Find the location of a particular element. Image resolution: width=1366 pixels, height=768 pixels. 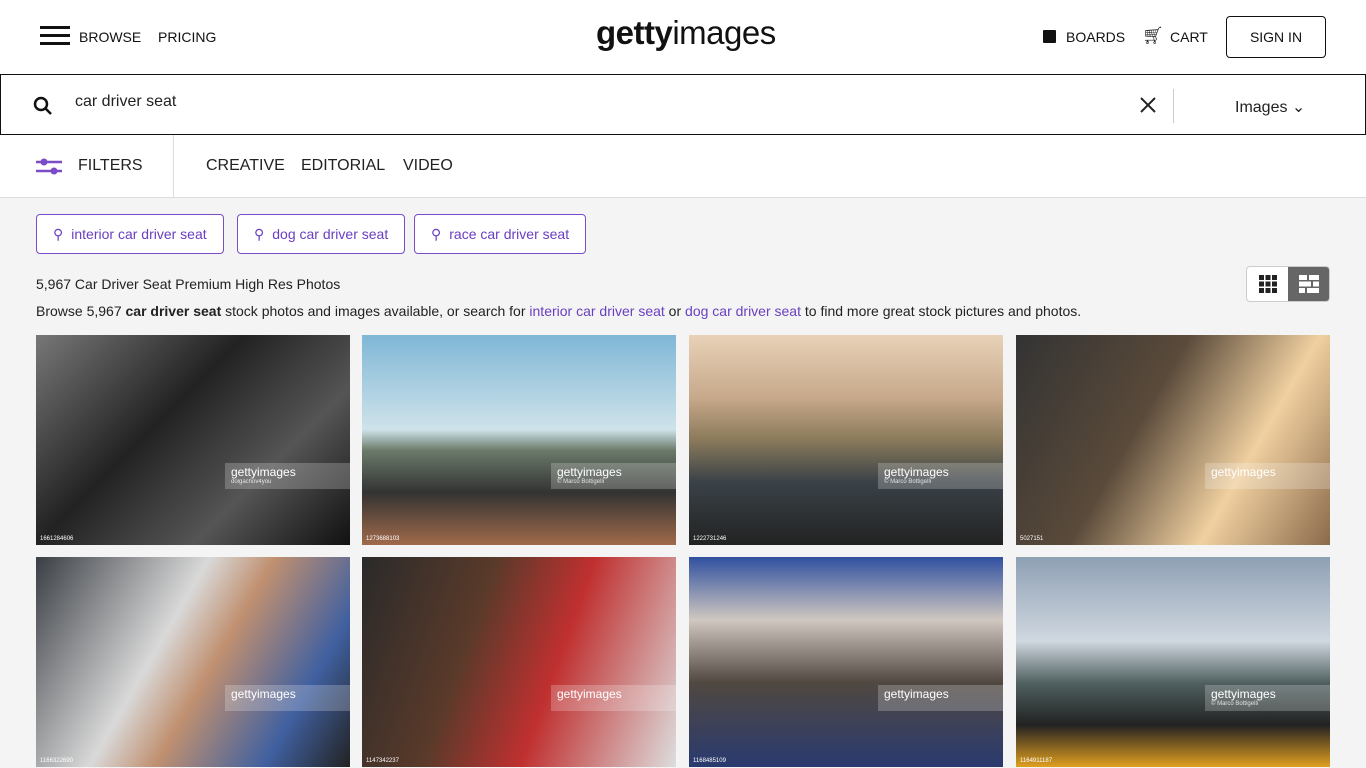

image-tile: gettyimages 5027151 is located at coordinates (1173, 440).